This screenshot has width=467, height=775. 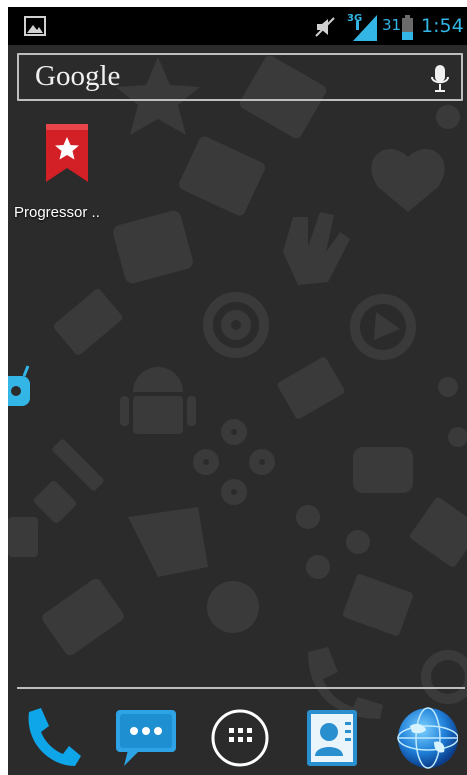 What do you see at coordinates (67, 153) in the screenshot?
I see `red-bookmark-star-icon` at bounding box center [67, 153].